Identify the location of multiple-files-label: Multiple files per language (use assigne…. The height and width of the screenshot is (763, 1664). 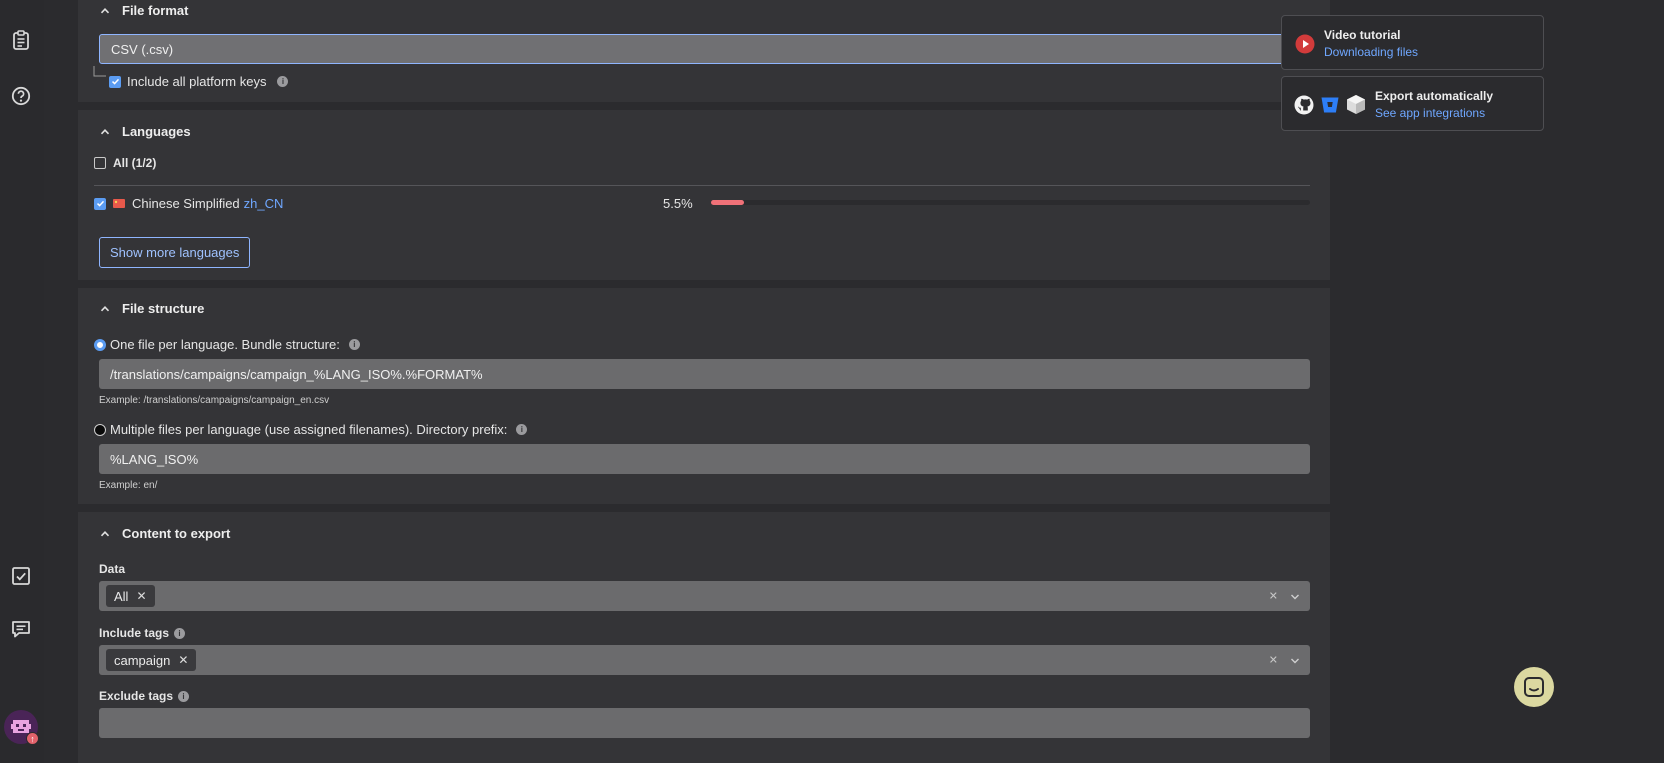
(309, 429).